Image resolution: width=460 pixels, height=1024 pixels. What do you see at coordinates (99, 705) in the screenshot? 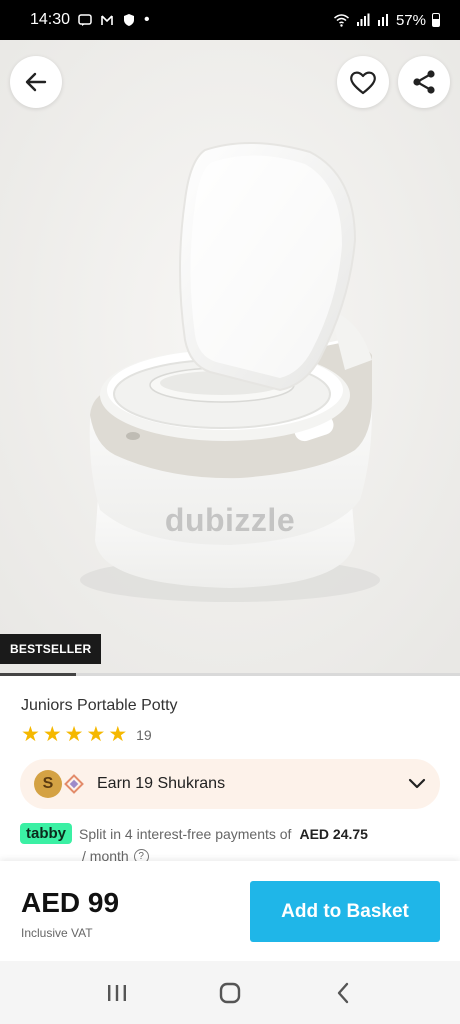
I see `product-title: Juniors Portable Potty` at bounding box center [99, 705].